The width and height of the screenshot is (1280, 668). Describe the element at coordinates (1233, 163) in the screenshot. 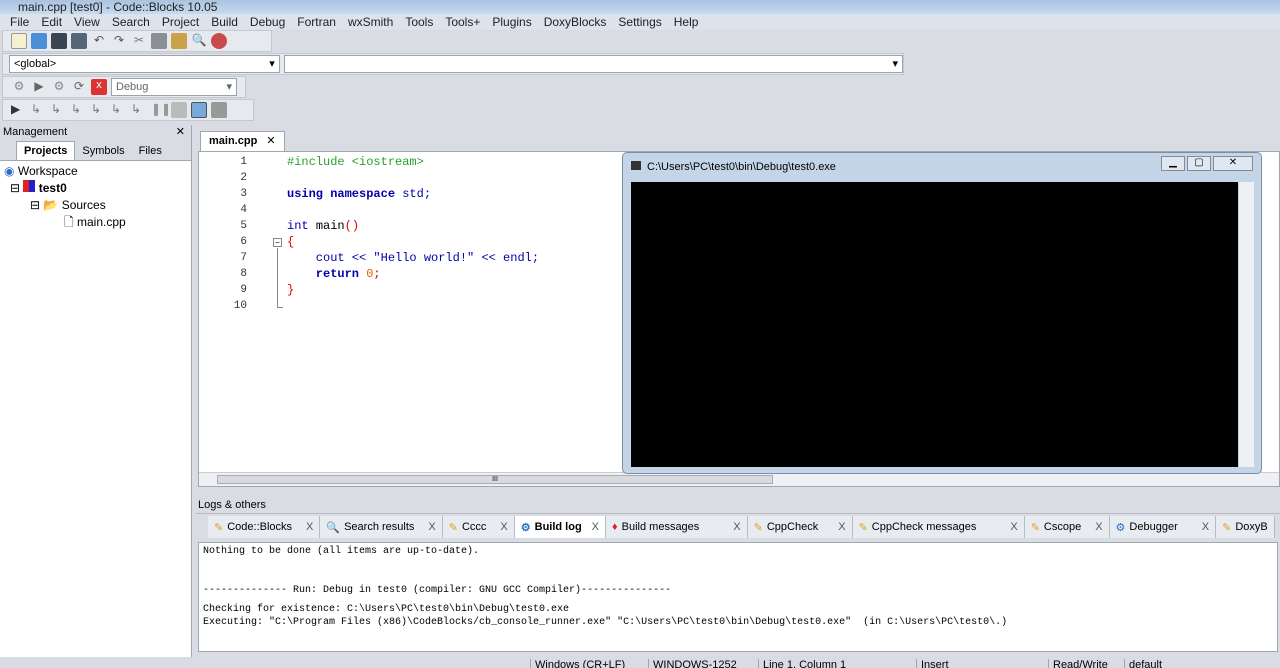

I see `close-button: ✕` at that location.